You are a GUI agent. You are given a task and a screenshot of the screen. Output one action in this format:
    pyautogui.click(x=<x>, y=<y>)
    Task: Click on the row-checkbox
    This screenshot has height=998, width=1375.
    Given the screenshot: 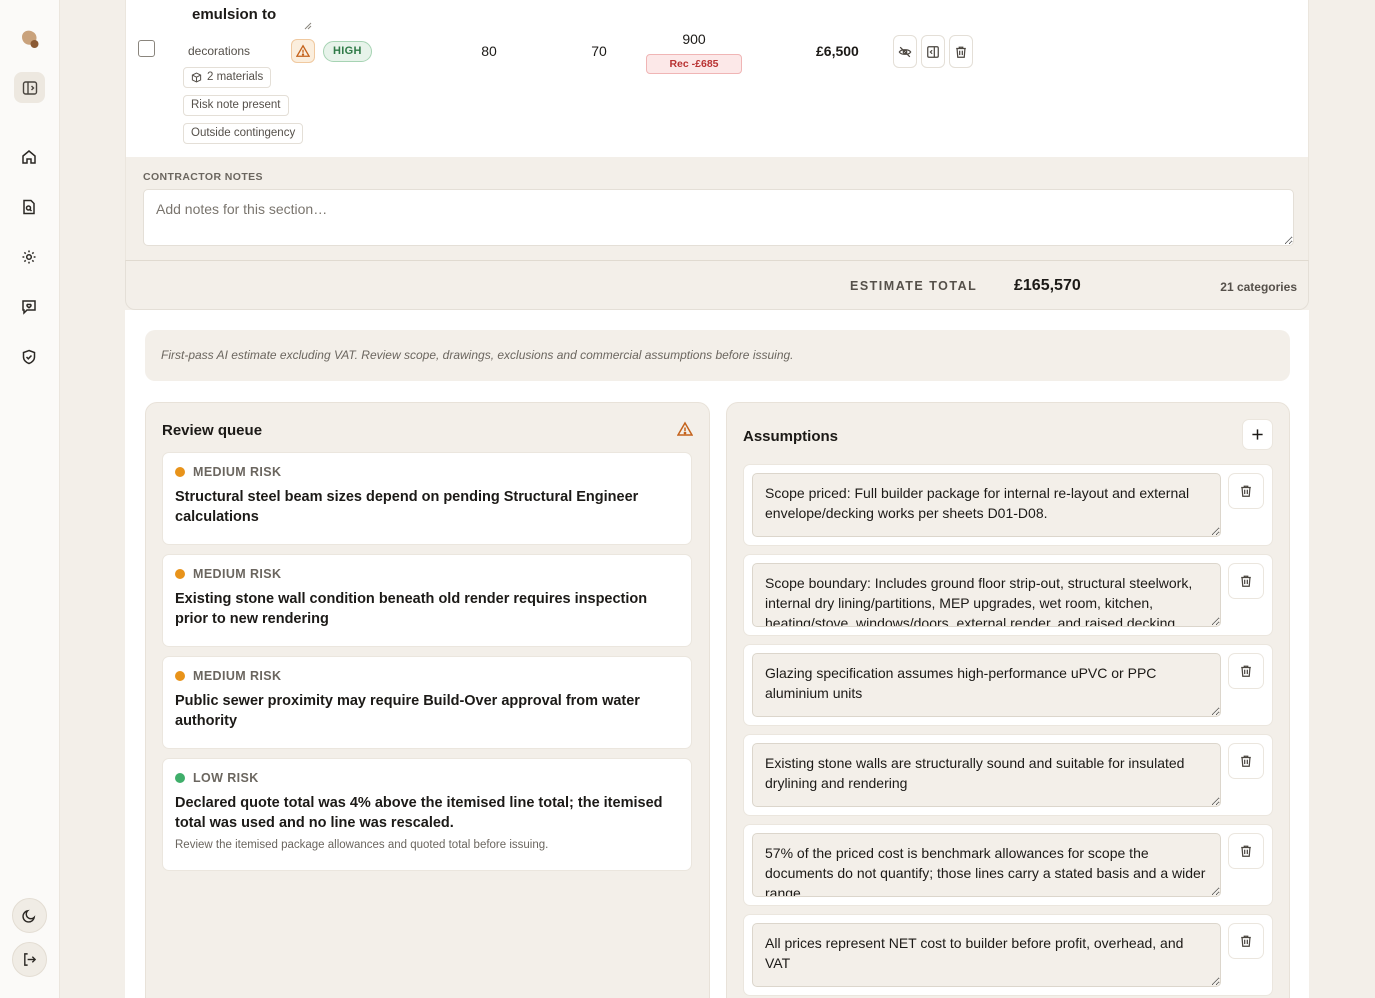 What is the action you would take?
    pyautogui.click(x=146, y=48)
    